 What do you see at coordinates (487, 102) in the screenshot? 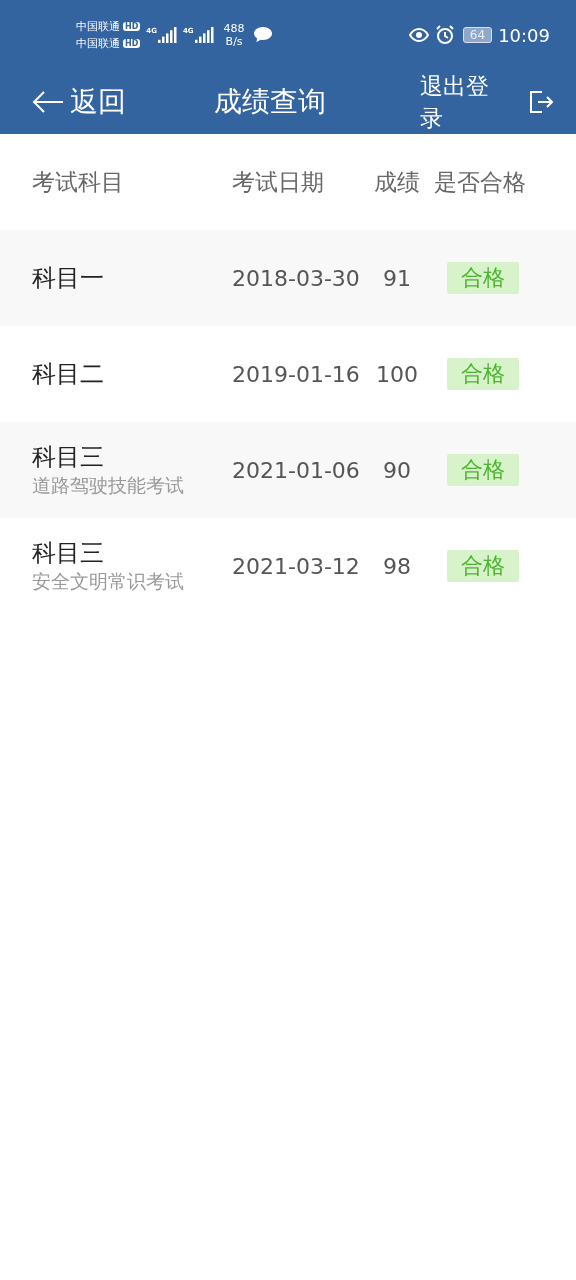
I see `logout-button: 退出登录` at bounding box center [487, 102].